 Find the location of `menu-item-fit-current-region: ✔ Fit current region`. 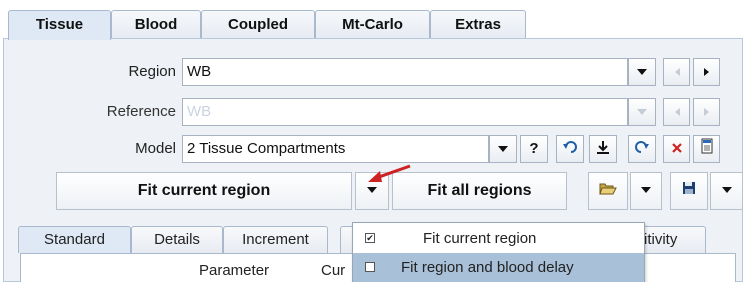

menu-item-fit-current-region: ✔ Fit current region is located at coordinates (498, 238).